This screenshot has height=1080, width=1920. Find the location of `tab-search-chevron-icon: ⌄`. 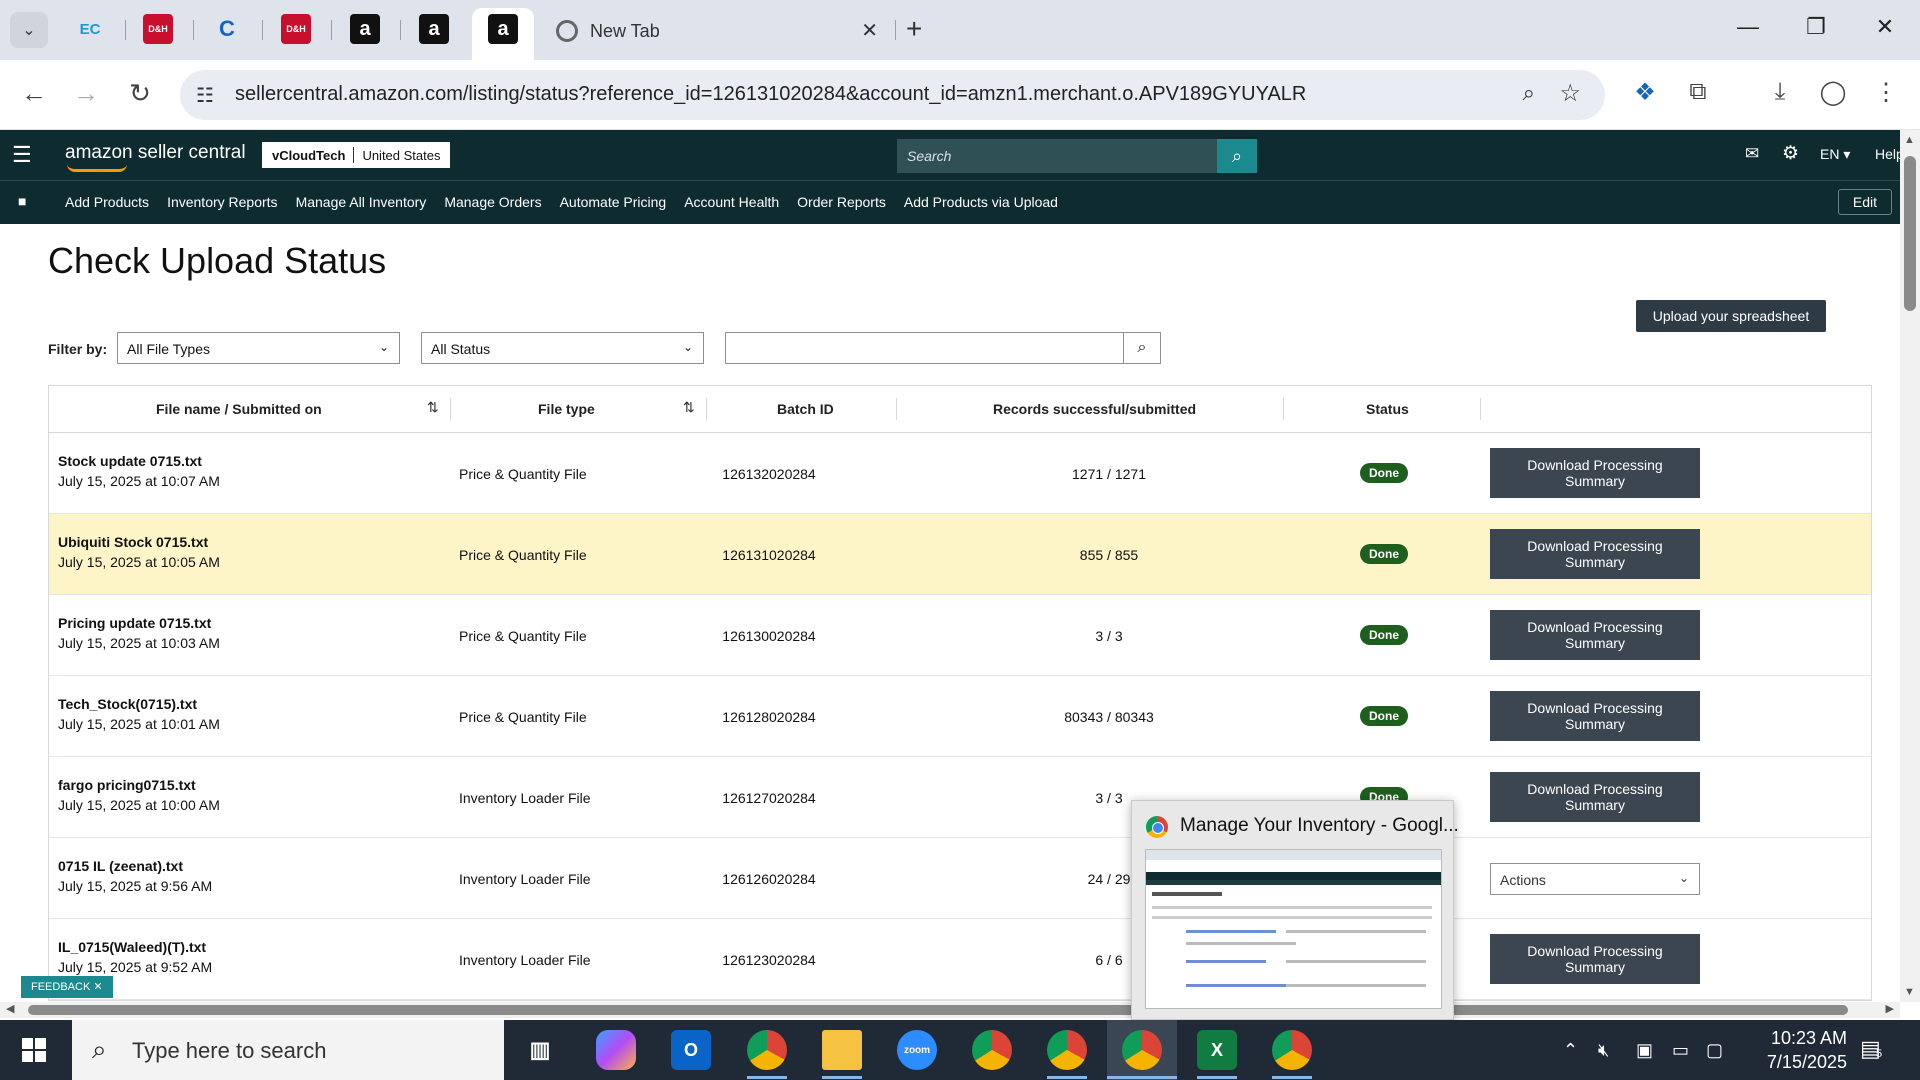

tab-search-chevron-icon: ⌄ is located at coordinates (29, 30).